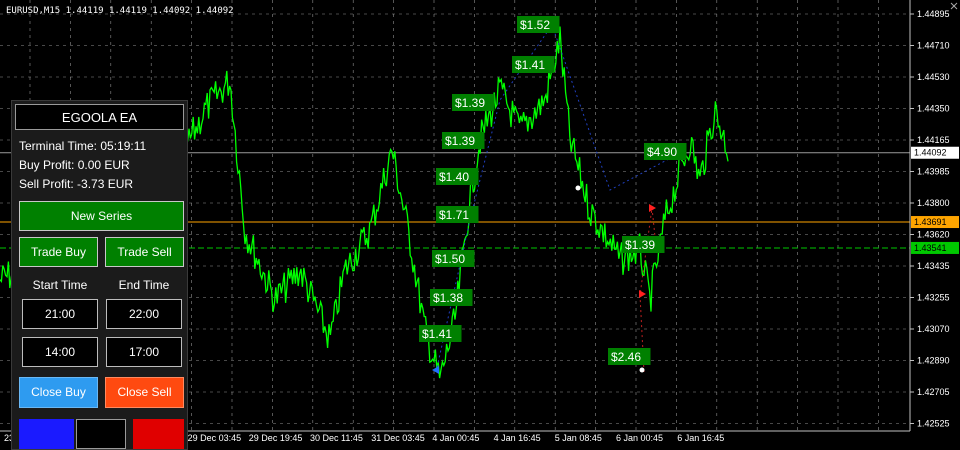 The height and width of the screenshot is (450, 960). I want to click on price-tick-label: 1.44710, so click(933, 46).